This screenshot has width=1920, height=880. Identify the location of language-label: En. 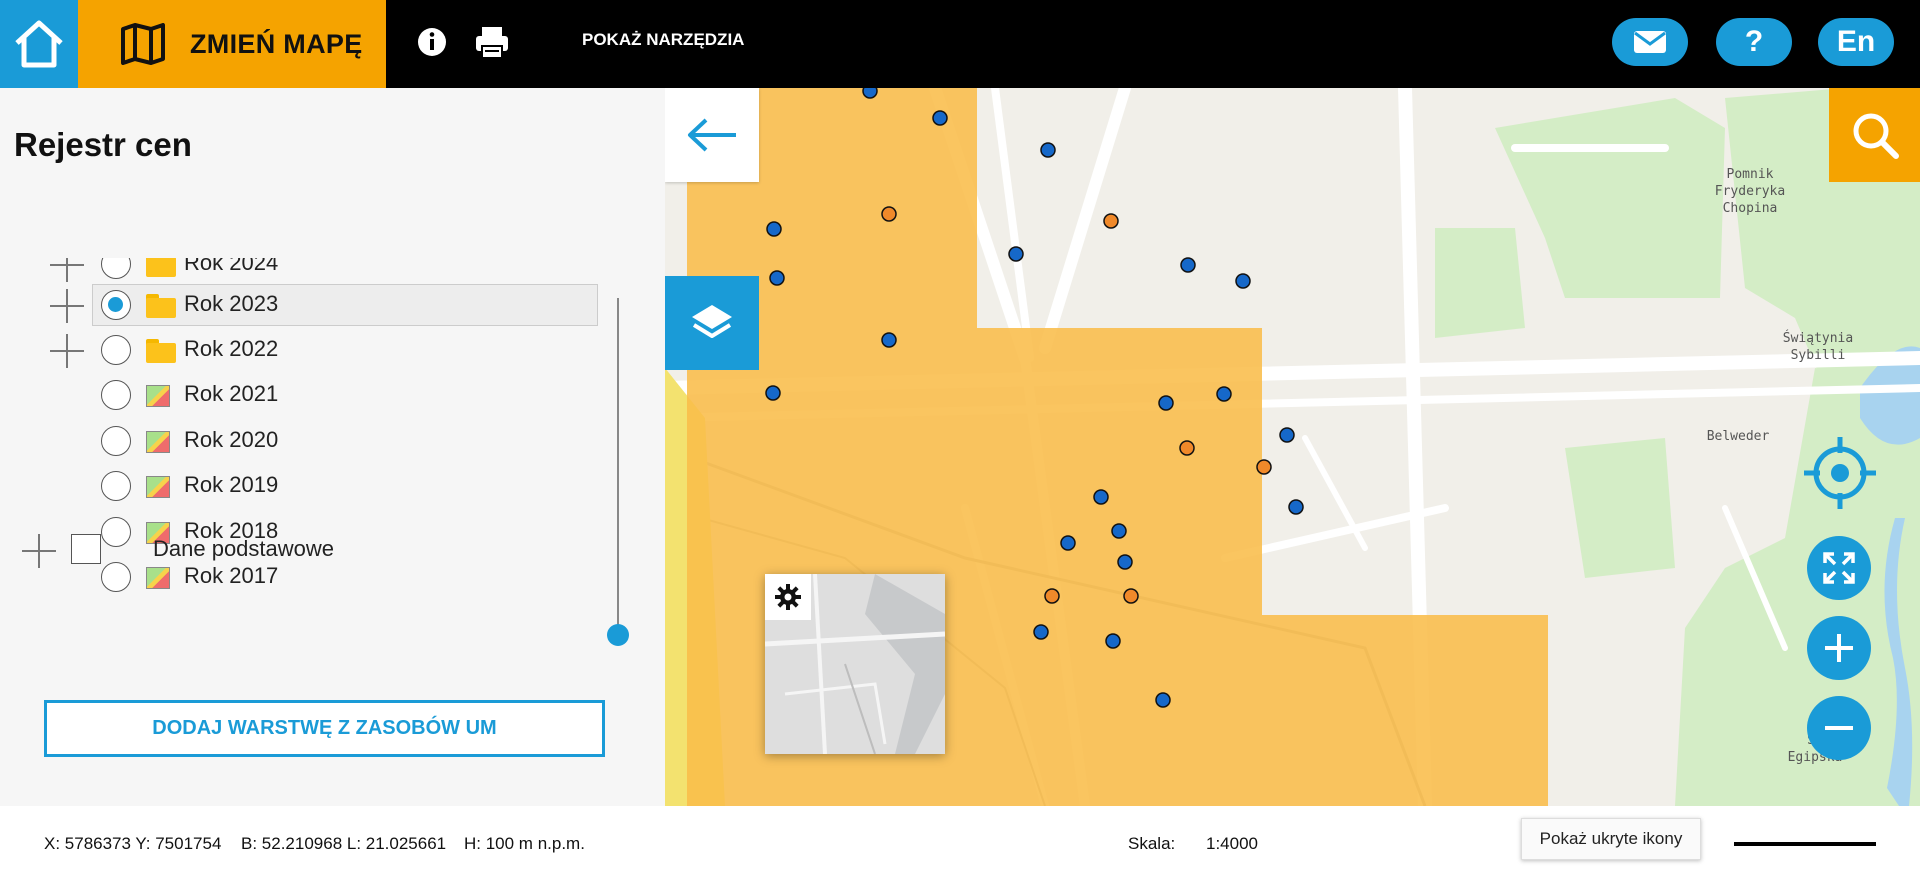
(1856, 41).